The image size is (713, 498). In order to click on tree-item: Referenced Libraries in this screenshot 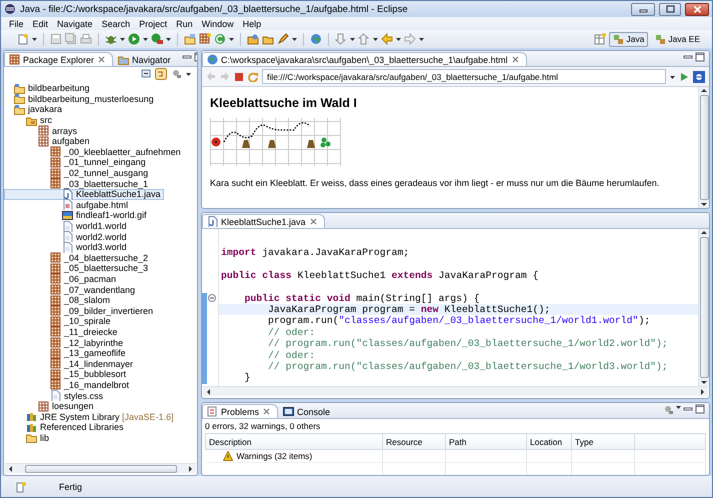, I will do `click(65, 427)`.